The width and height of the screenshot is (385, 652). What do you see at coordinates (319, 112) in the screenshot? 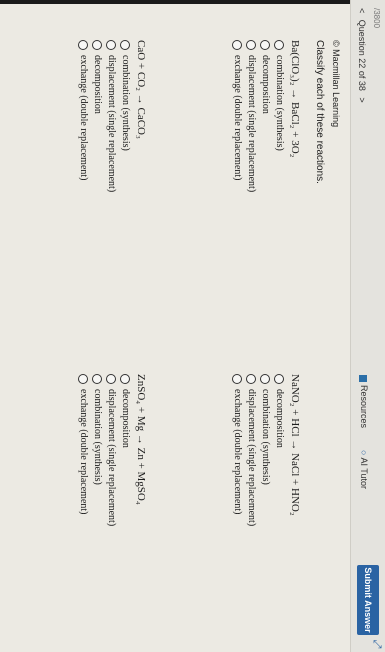
I see `question-prompt: Classify each of these reactions.` at bounding box center [319, 112].